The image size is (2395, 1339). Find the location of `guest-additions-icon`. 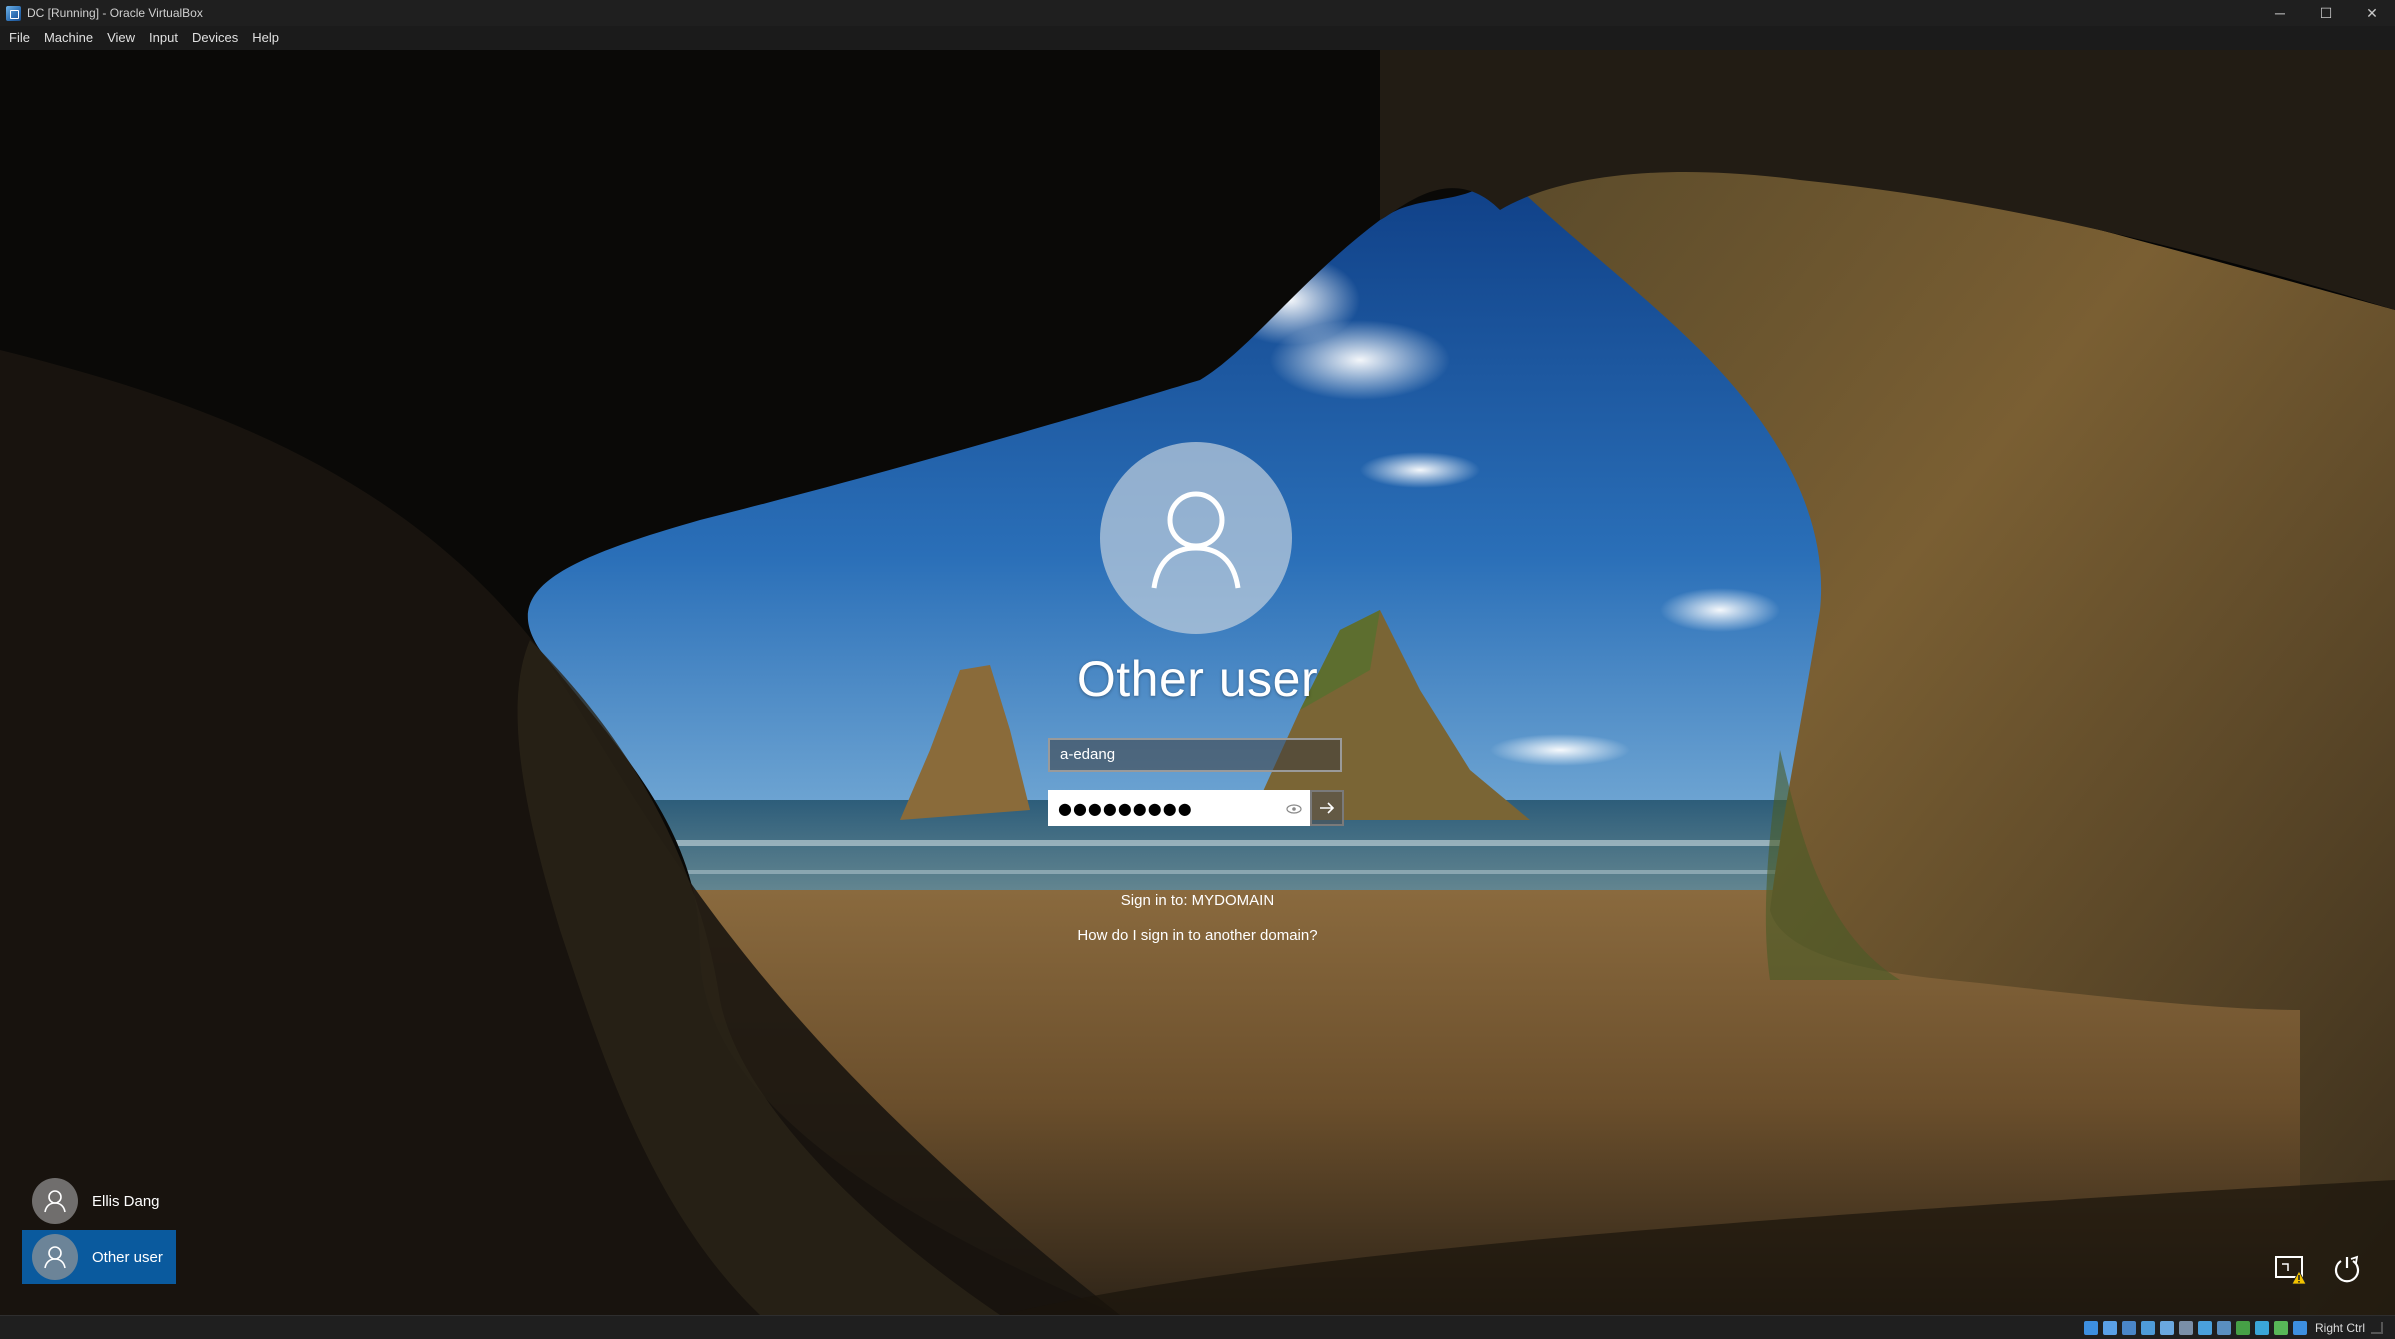

guest-additions-icon is located at coordinates (2261, 1327).